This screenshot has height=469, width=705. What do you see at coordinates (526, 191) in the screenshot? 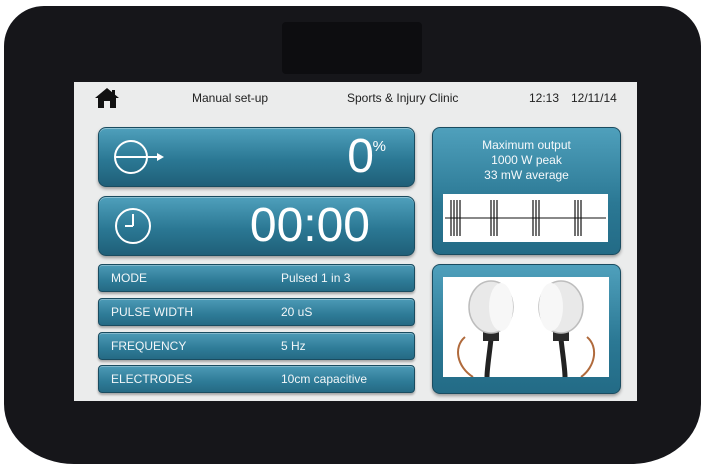
I see `output-info-panel: Maximum output 1000 W peak 33 mW average` at bounding box center [526, 191].